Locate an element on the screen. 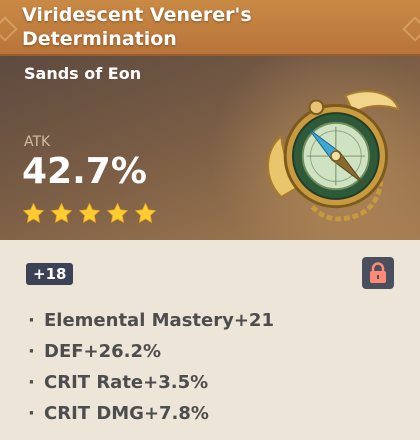 This screenshot has width=420, height=440. sub-stat-text: CRIT Rate+3.5% is located at coordinates (126, 382).